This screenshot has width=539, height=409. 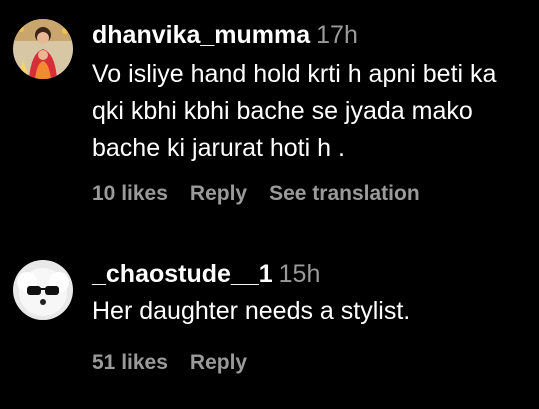 I want to click on likes-count: 10 likes, so click(x=130, y=193).